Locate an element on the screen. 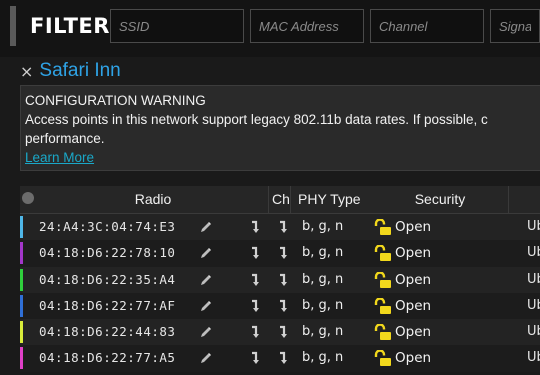  column-chooser-icon is located at coordinates (28, 199).